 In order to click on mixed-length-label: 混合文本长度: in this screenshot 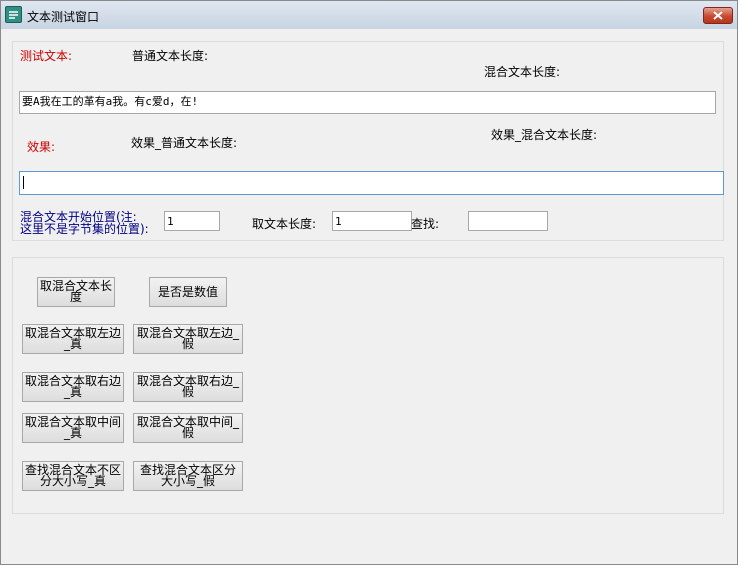, I will do `click(522, 72)`.